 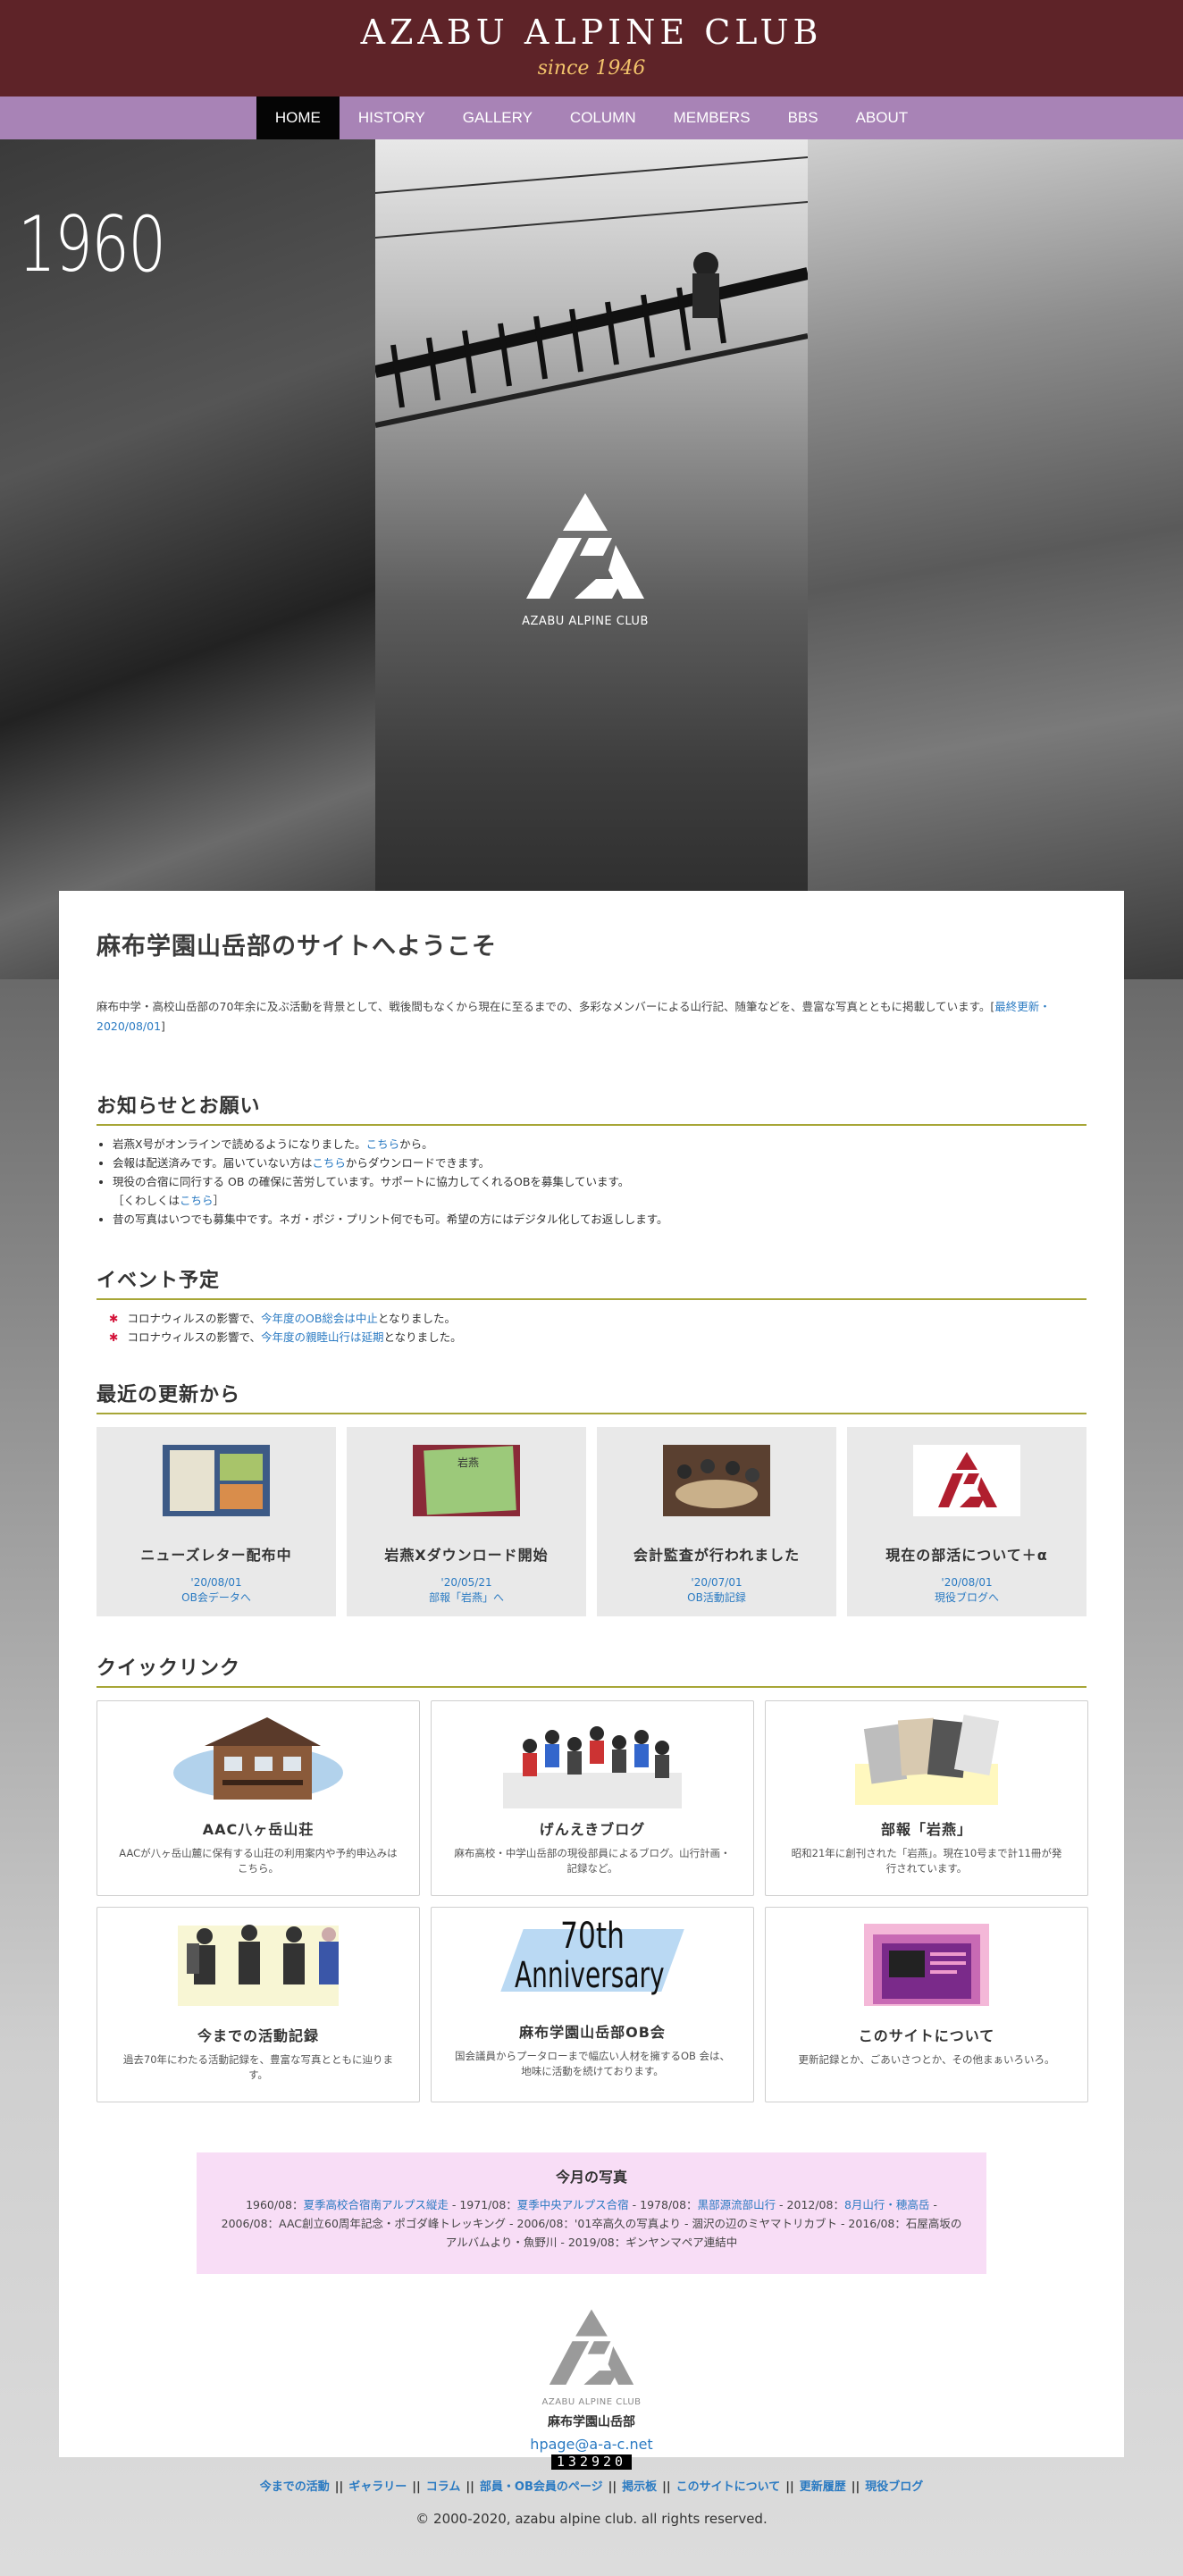 I want to click on climbers-image, so click(x=258, y=1965).